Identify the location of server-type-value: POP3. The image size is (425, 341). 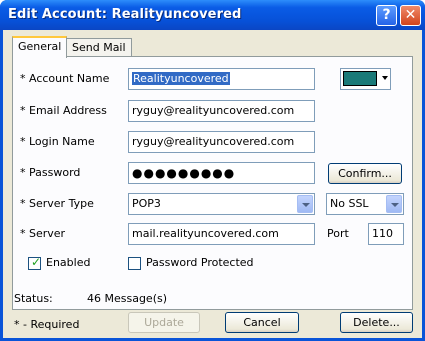
(146, 203).